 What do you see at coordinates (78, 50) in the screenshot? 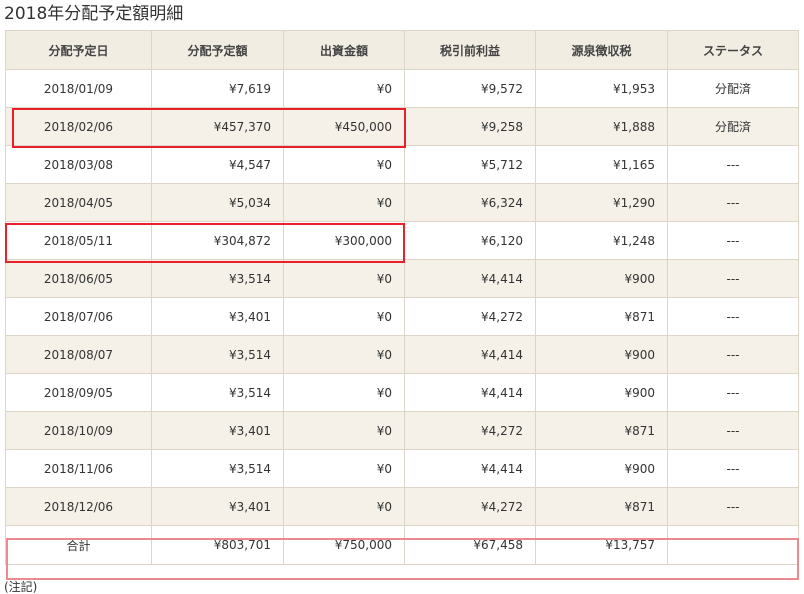
I see `header-distribution-date: 分配予定日` at bounding box center [78, 50].